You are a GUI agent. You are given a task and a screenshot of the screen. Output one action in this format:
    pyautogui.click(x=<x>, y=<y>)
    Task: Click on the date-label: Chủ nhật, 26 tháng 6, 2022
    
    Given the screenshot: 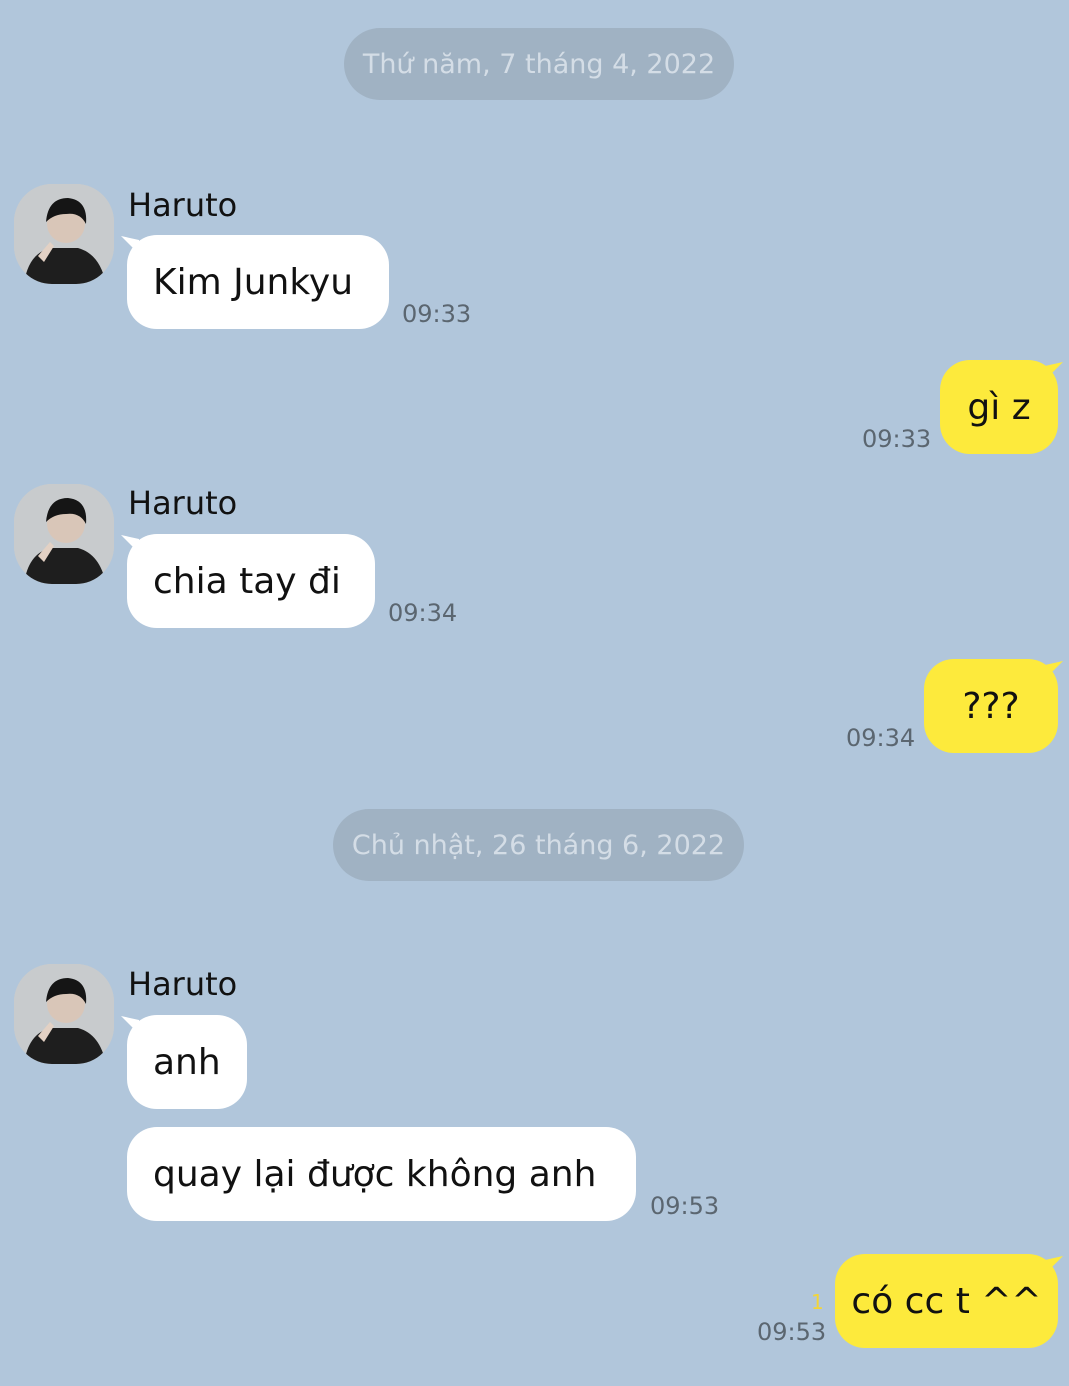 What is the action you would take?
    pyautogui.click(x=538, y=845)
    